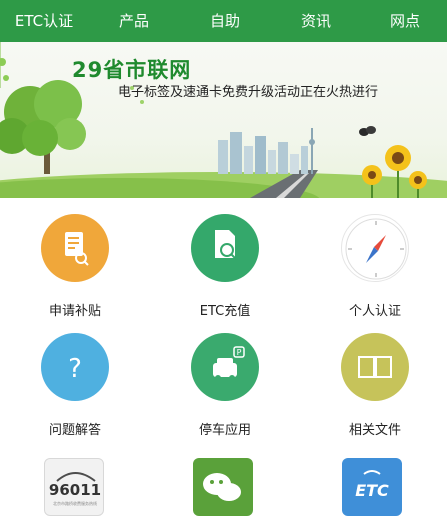  What do you see at coordinates (405, 21) in the screenshot?
I see `nav-item-outlets: 网点` at bounding box center [405, 21].